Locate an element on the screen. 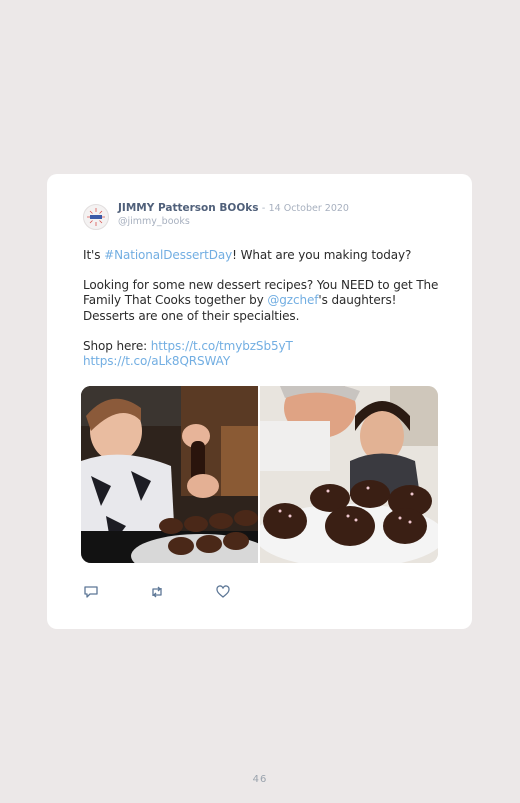 This screenshot has width=520, height=803. photo-girl-frosting-cupcakes is located at coordinates (169, 474).